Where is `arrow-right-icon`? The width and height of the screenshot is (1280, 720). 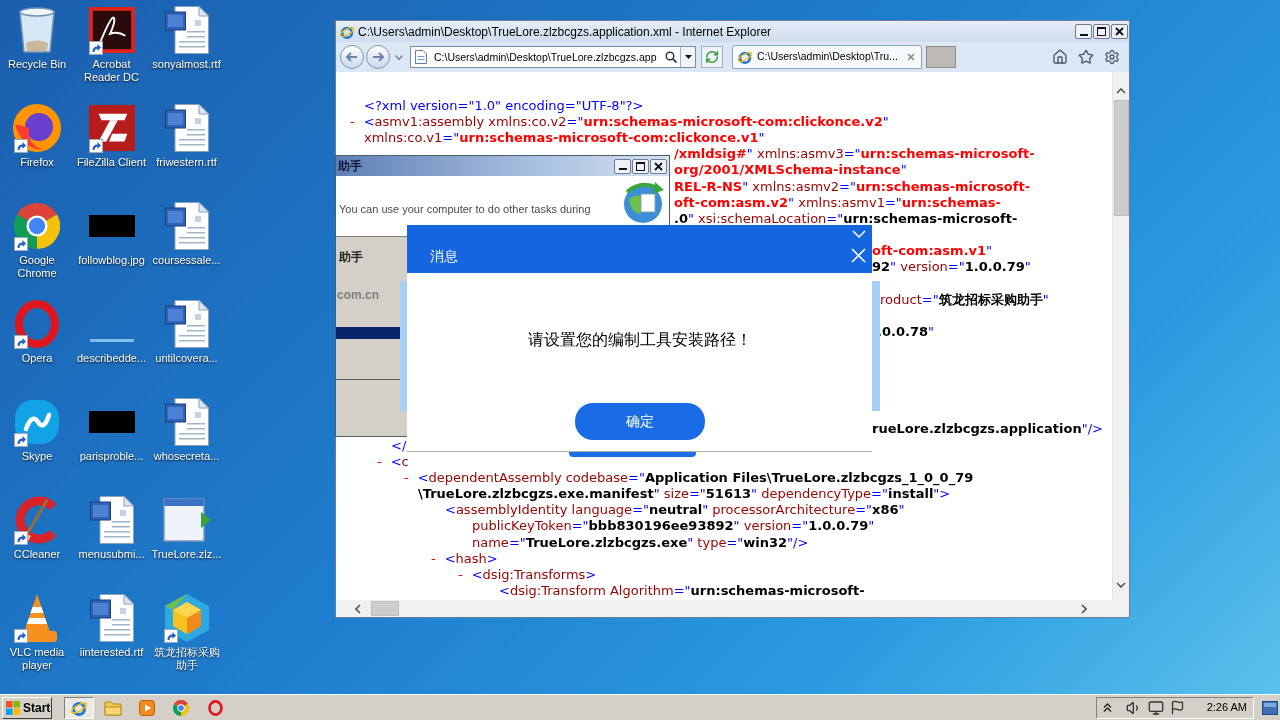 arrow-right-icon is located at coordinates (378, 57).